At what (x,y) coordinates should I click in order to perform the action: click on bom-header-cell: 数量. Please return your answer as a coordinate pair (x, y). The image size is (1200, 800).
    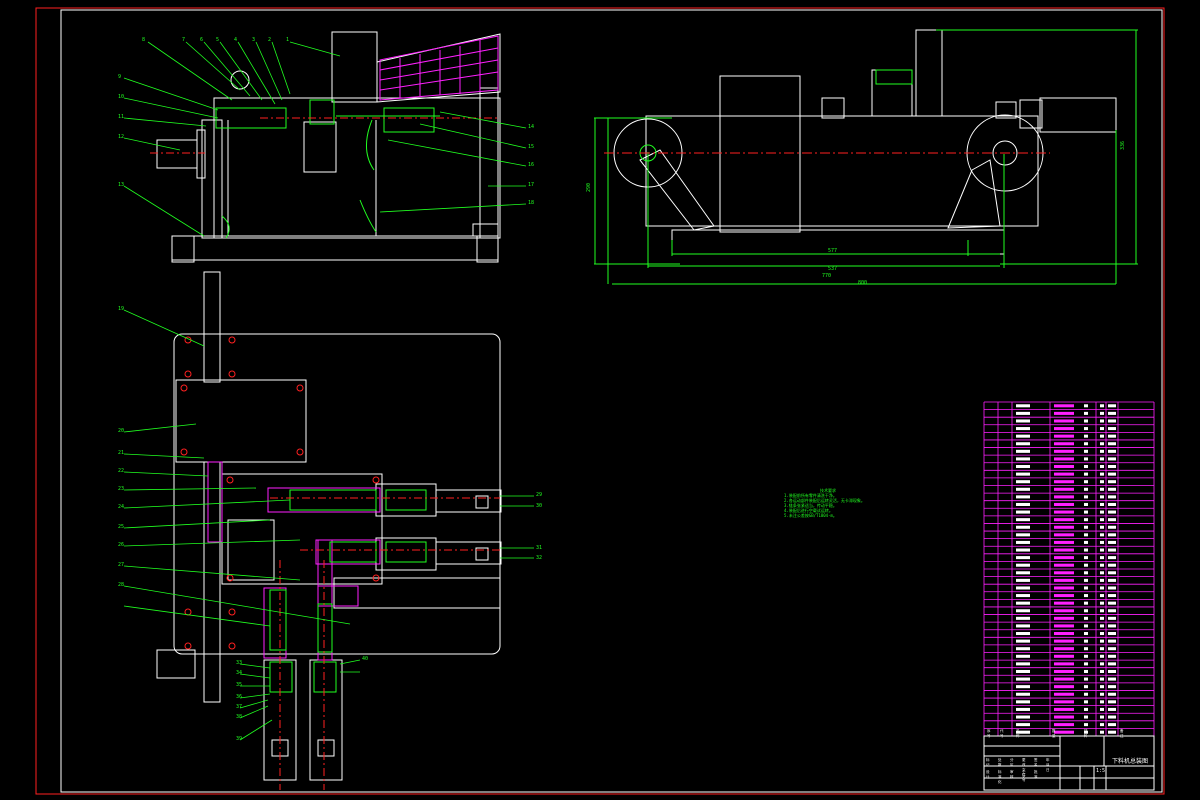
    Looking at the image, I should click on (1054, 733).